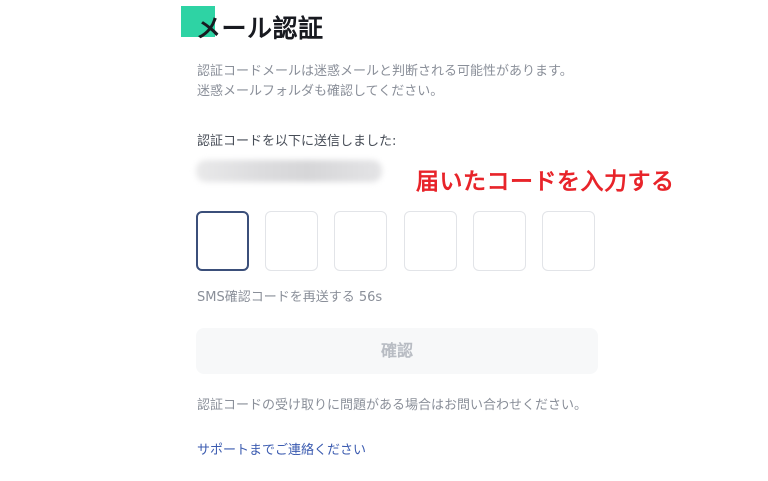 The image size is (768, 481). I want to click on resend-code-countdown: SMS確認コードを再送する 56s, so click(289, 295).